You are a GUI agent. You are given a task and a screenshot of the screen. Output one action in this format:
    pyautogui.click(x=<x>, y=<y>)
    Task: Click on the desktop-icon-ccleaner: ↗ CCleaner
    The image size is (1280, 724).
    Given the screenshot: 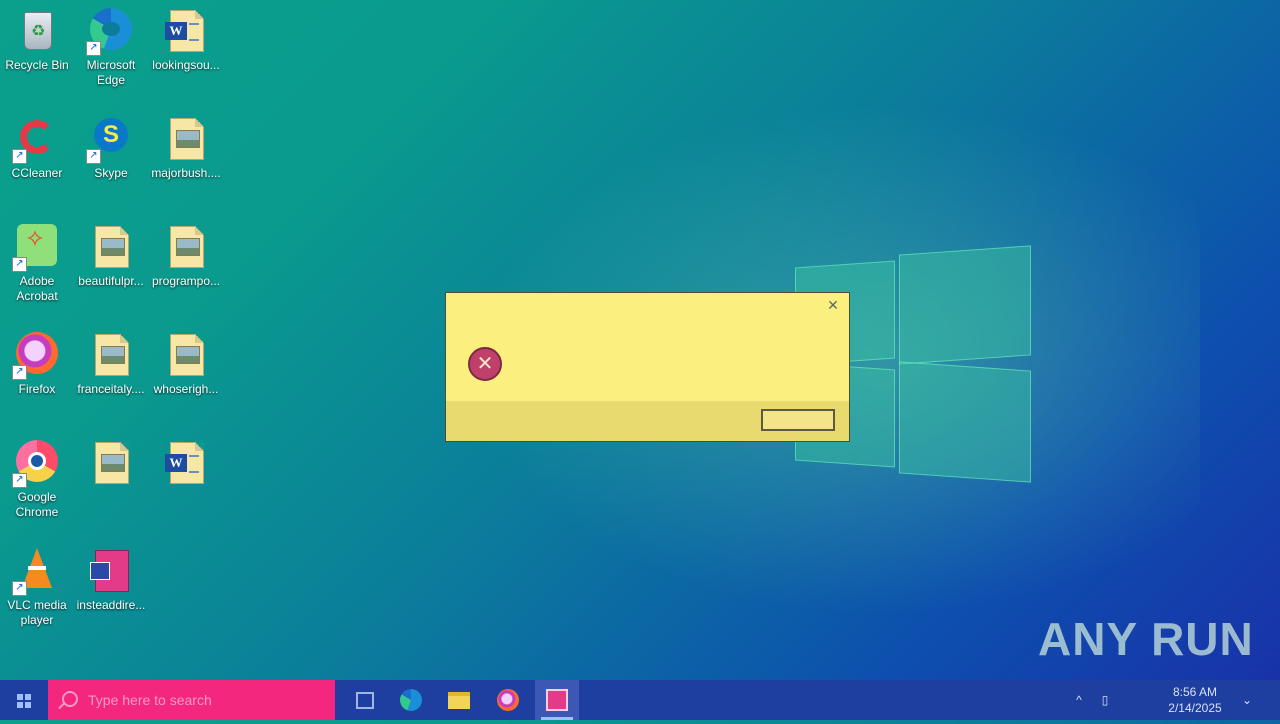 What is the action you would take?
    pyautogui.click(x=37, y=146)
    